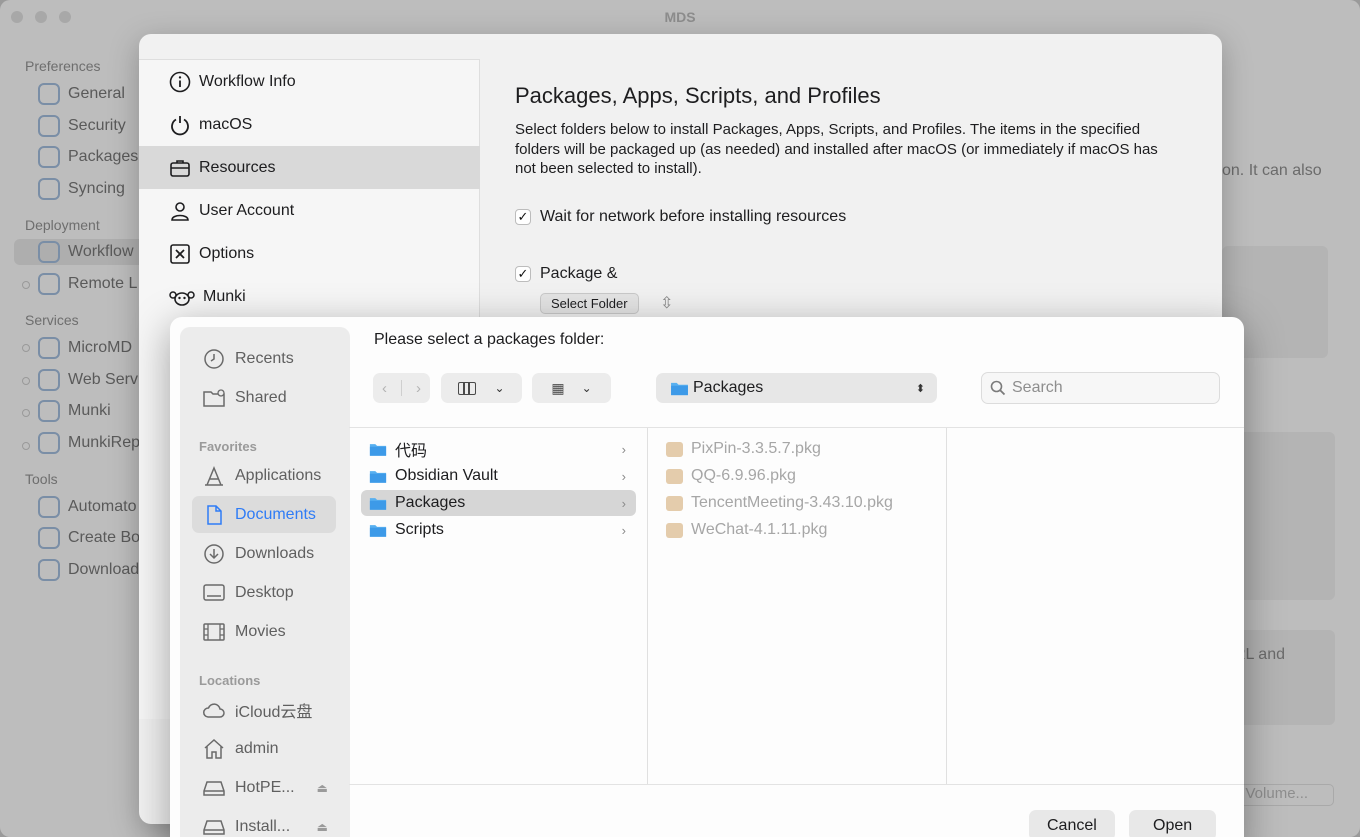 Image resolution: width=1360 pixels, height=837 pixels. What do you see at coordinates (264, 358) in the screenshot?
I see `sidebar-item-recents: Recents` at bounding box center [264, 358].